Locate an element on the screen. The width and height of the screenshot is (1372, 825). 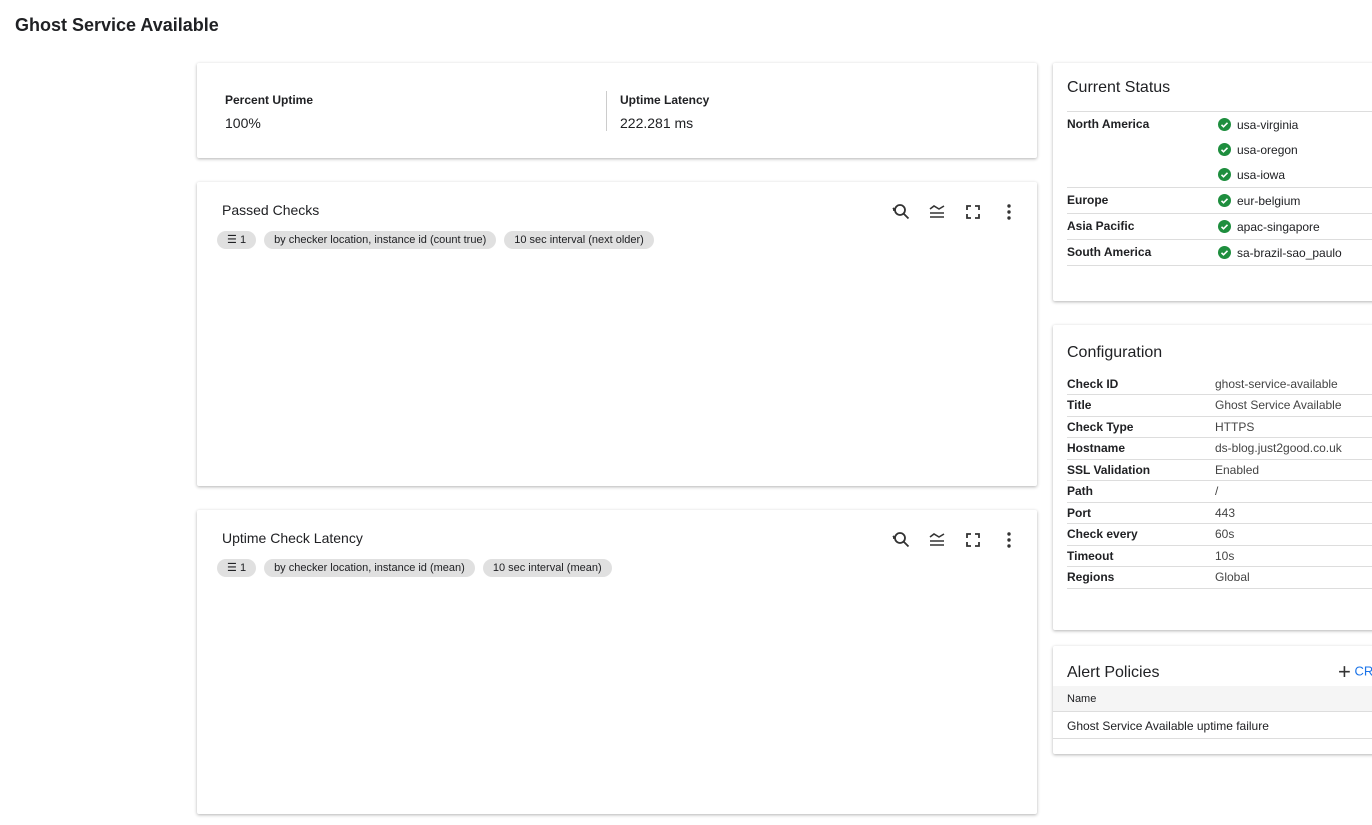
config-value: ds-blog.just2good.co.uk is located at coordinates (1293, 448).